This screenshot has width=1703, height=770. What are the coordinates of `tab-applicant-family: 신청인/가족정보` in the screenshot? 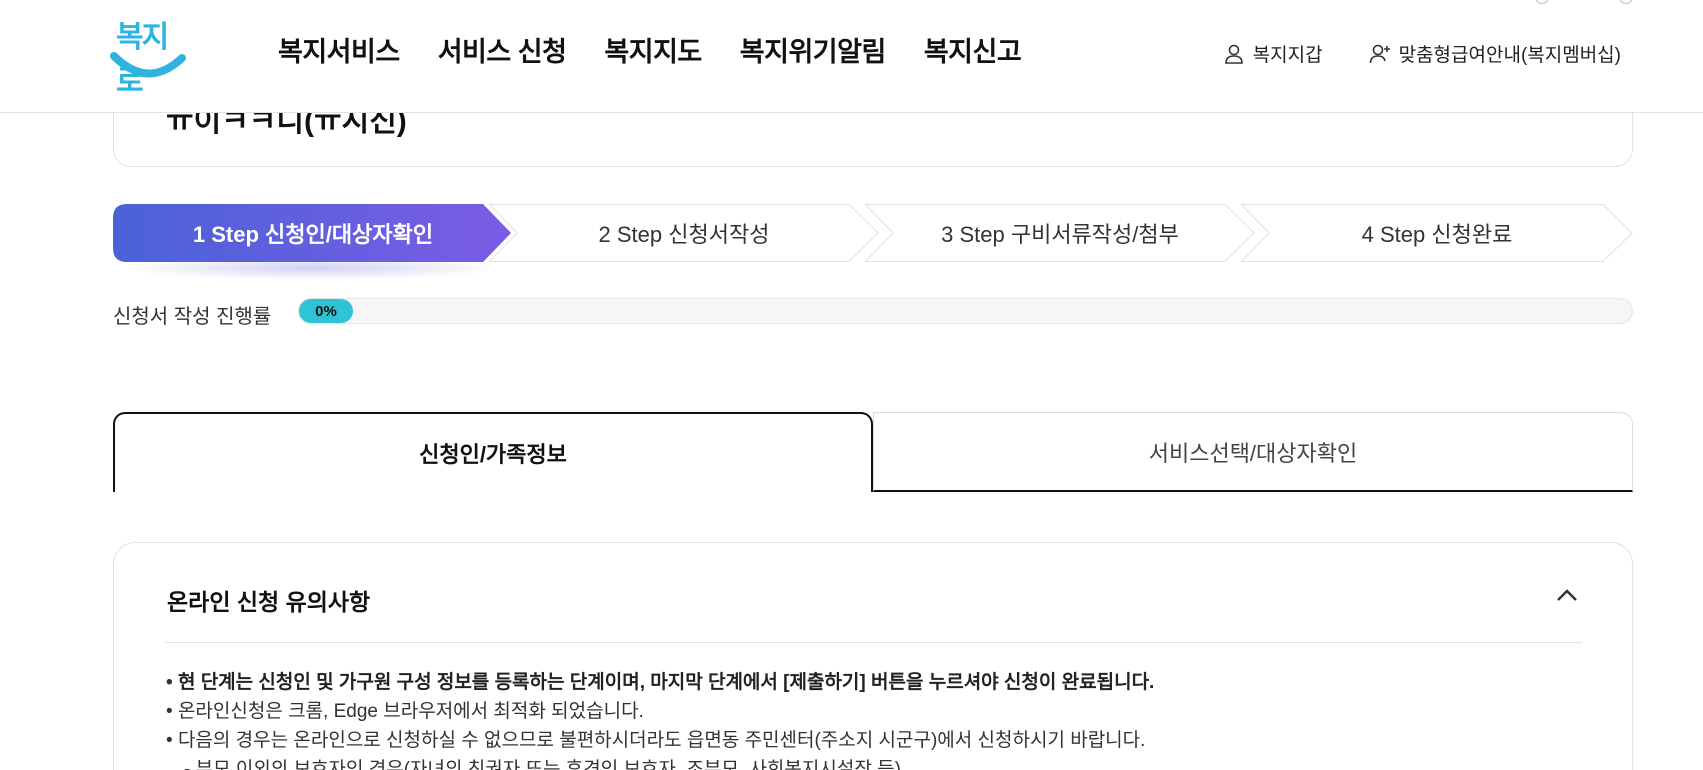 It's located at (493, 452).